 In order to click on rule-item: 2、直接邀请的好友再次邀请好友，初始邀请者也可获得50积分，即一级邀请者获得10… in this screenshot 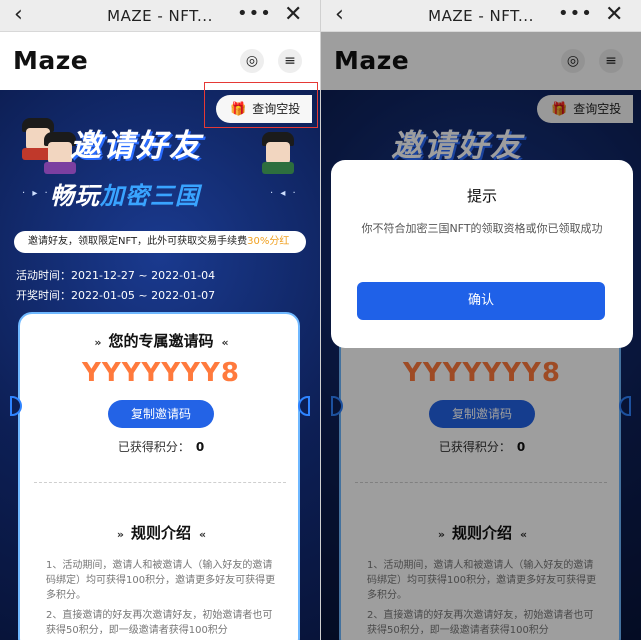, I will do `click(159, 623)`.